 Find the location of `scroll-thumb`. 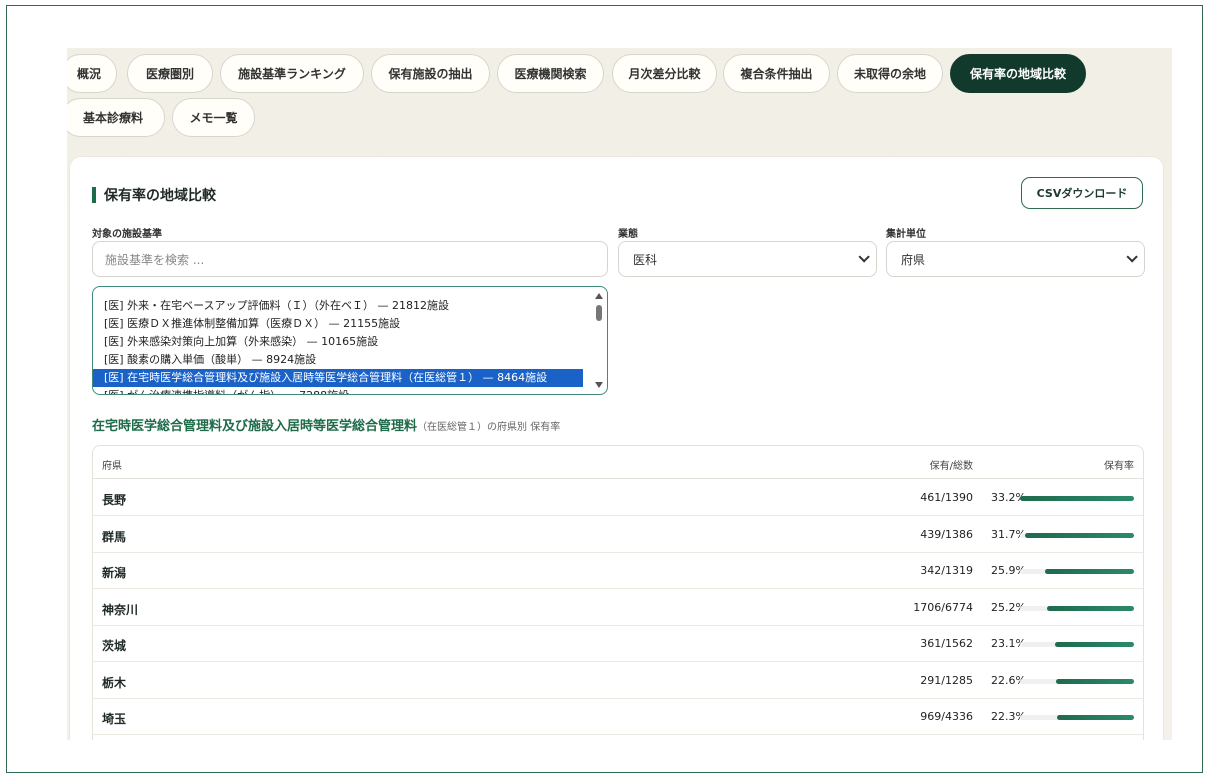

scroll-thumb is located at coordinates (599, 313).